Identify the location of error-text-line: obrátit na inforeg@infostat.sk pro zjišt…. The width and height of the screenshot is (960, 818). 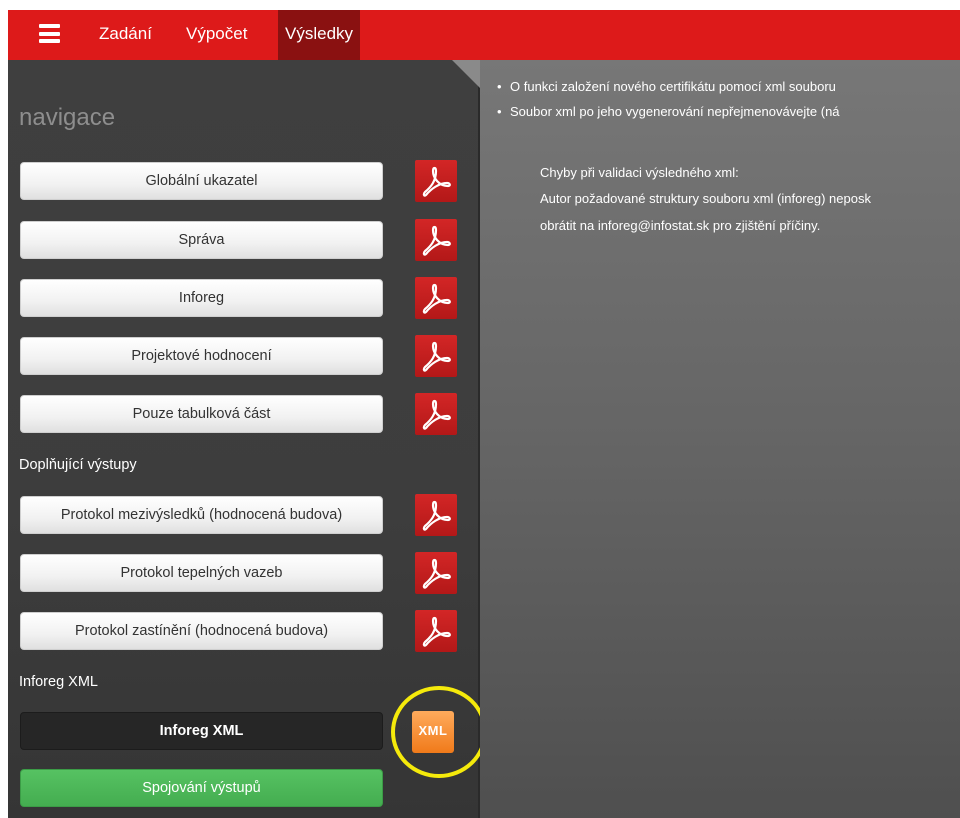
(680, 225).